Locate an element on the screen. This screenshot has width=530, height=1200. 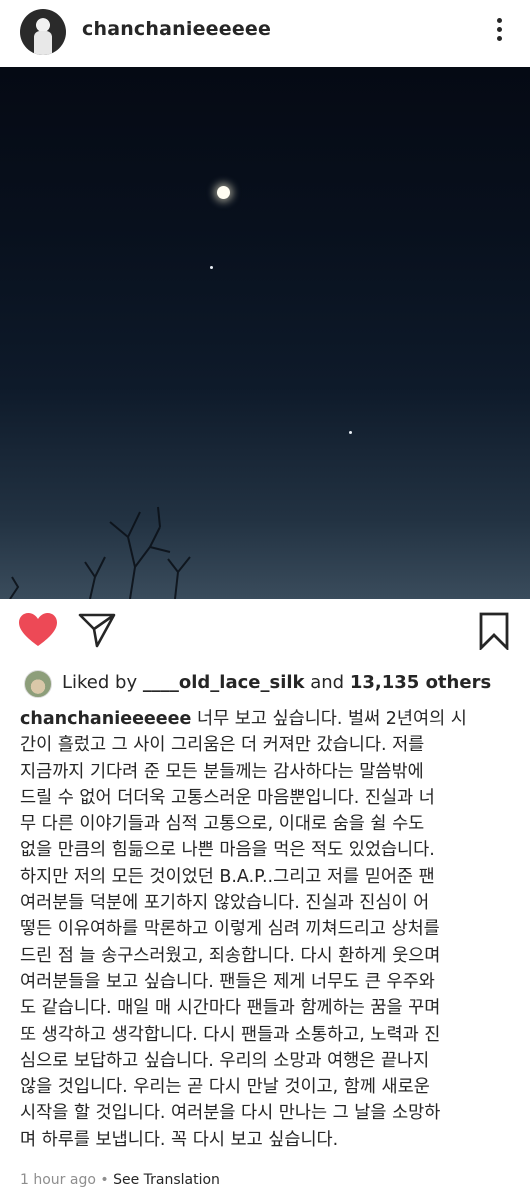
caption-username: chanchanieeeeee is located at coordinates (105, 719).